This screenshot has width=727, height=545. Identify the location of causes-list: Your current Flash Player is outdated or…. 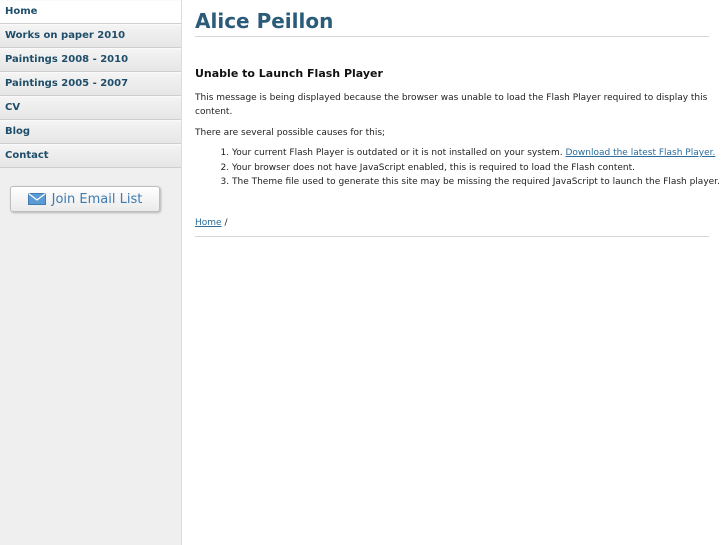
(457, 168).